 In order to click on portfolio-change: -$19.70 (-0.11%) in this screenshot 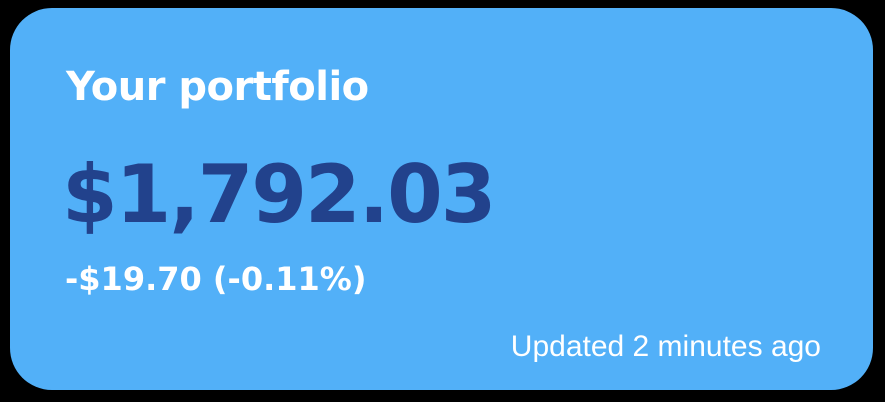, I will do `click(216, 279)`.